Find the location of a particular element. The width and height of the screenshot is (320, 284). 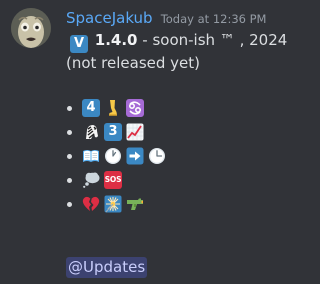

user-avatar is located at coordinates (31, 28).